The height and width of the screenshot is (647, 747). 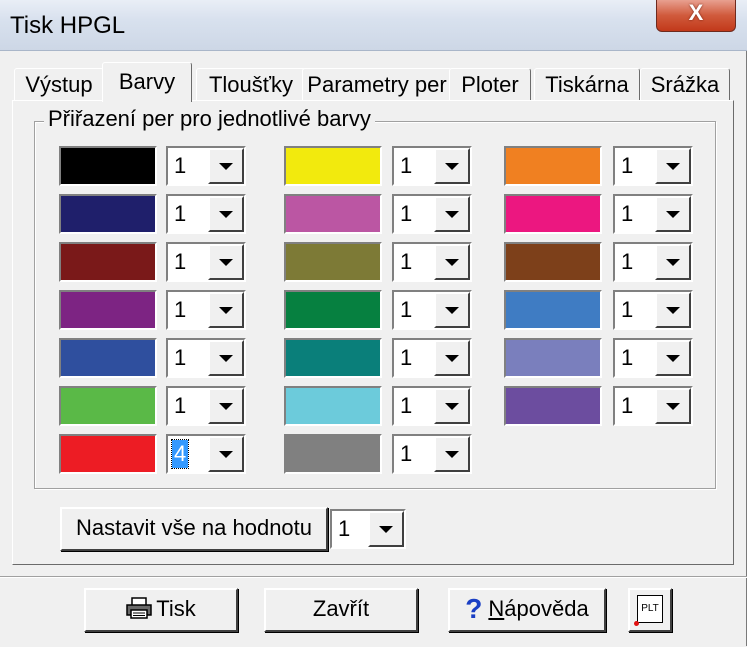 I want to click on tab-tloustky: Tloušťky, so click(x=251, y=84).